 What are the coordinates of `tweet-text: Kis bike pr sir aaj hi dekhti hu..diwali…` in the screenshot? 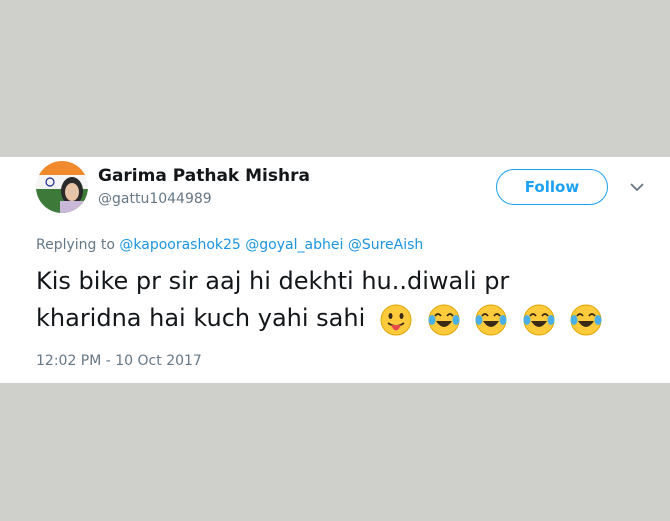 It's located at (336, 300).